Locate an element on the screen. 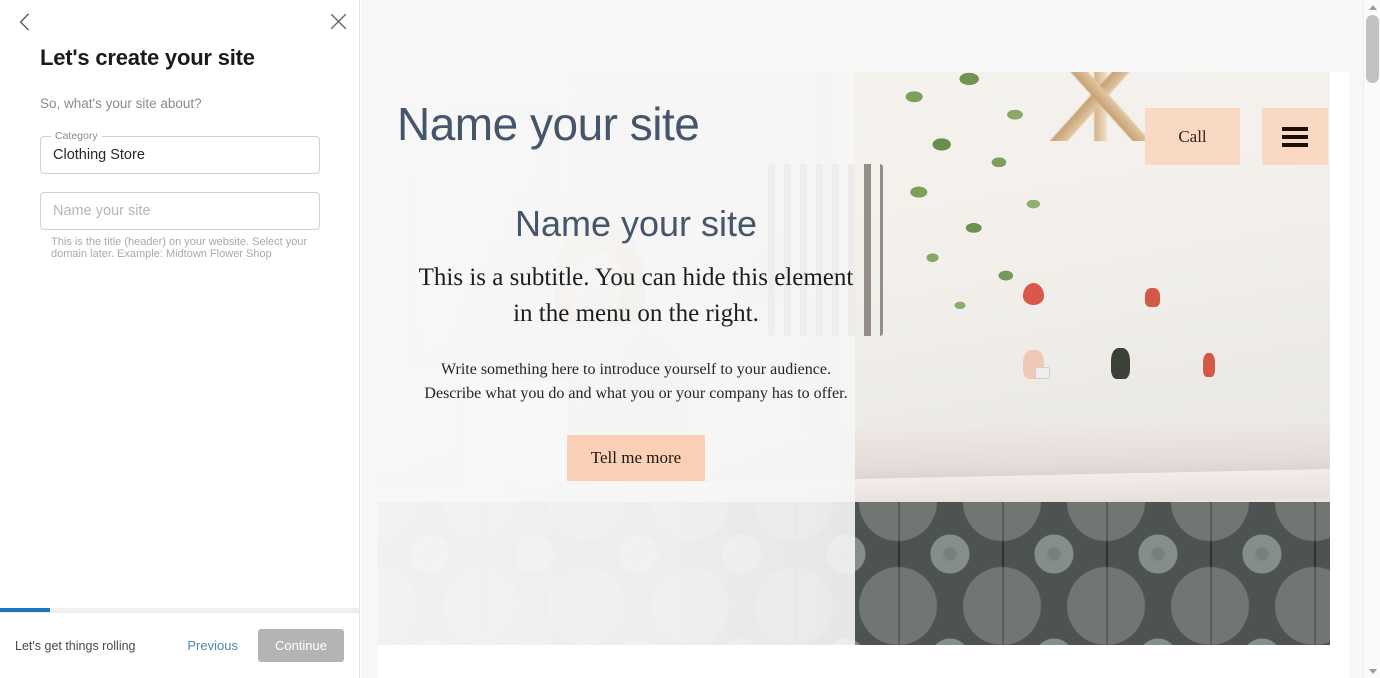  close-icon is located at coordinates (338, 21).